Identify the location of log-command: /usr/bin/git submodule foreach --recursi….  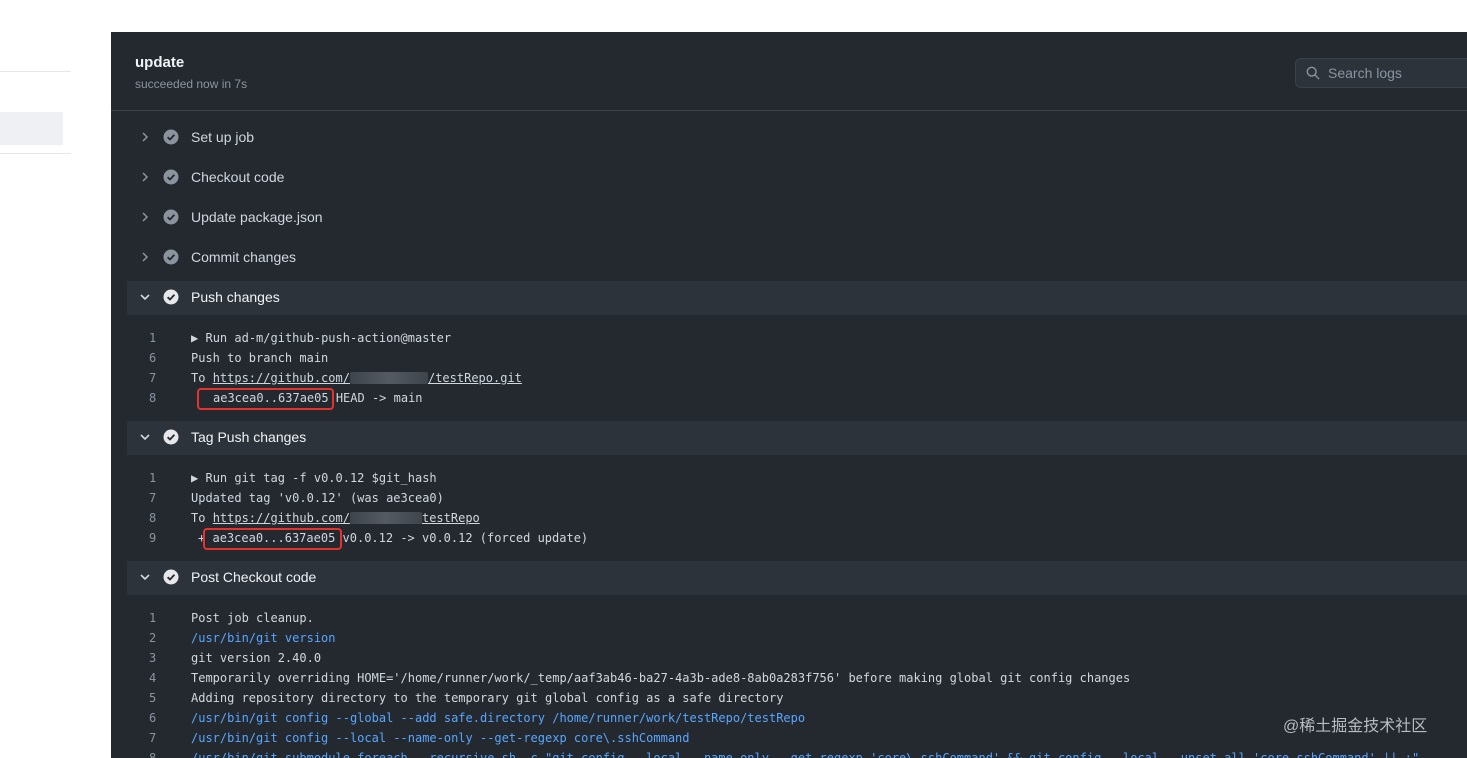
(805, 754).